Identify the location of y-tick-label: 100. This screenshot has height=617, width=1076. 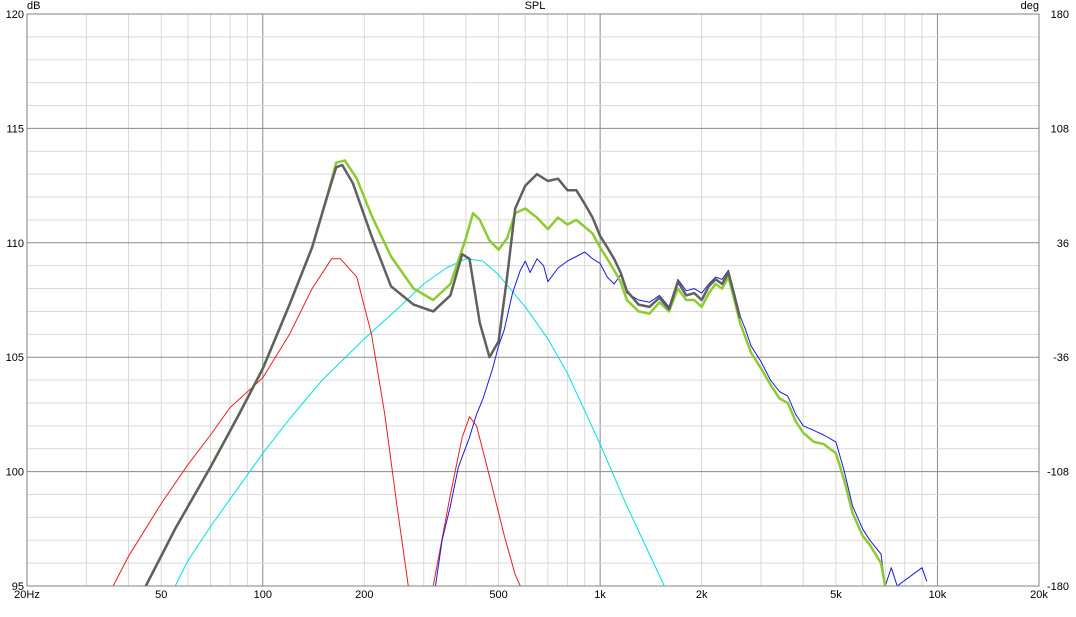
(15, 473).